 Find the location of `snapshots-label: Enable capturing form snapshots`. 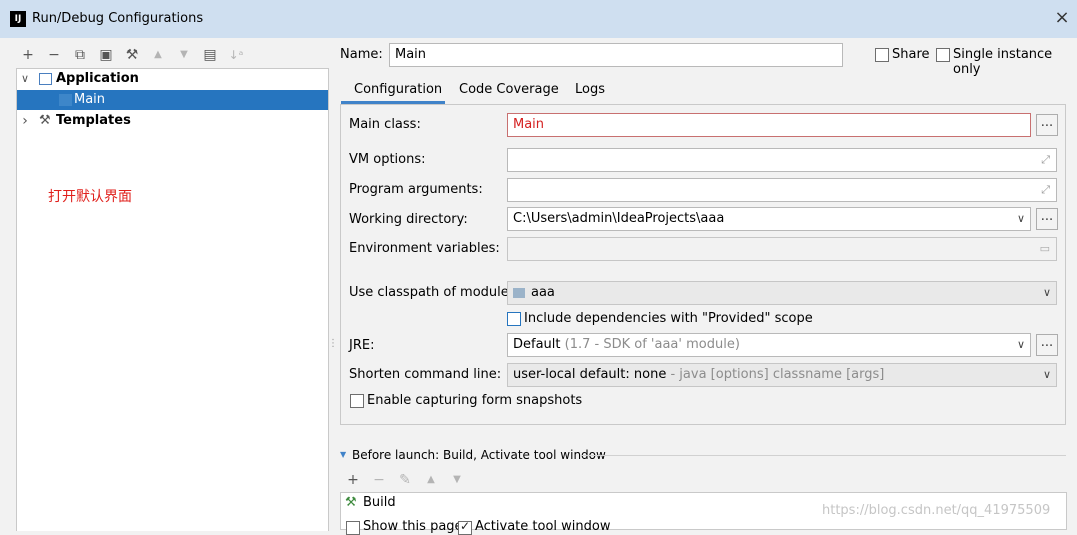

snapshots-label: Enable capturing form snapshots is located at coordinates (474, 400).